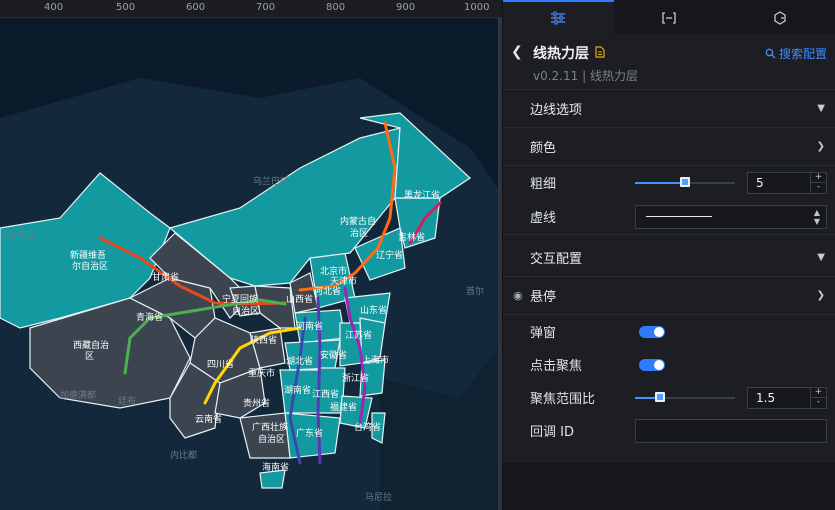 The height and width of the screenshot is (510, 835). I want to click on version-text: v0.2.11 | 线热力层, so click(585, 76).